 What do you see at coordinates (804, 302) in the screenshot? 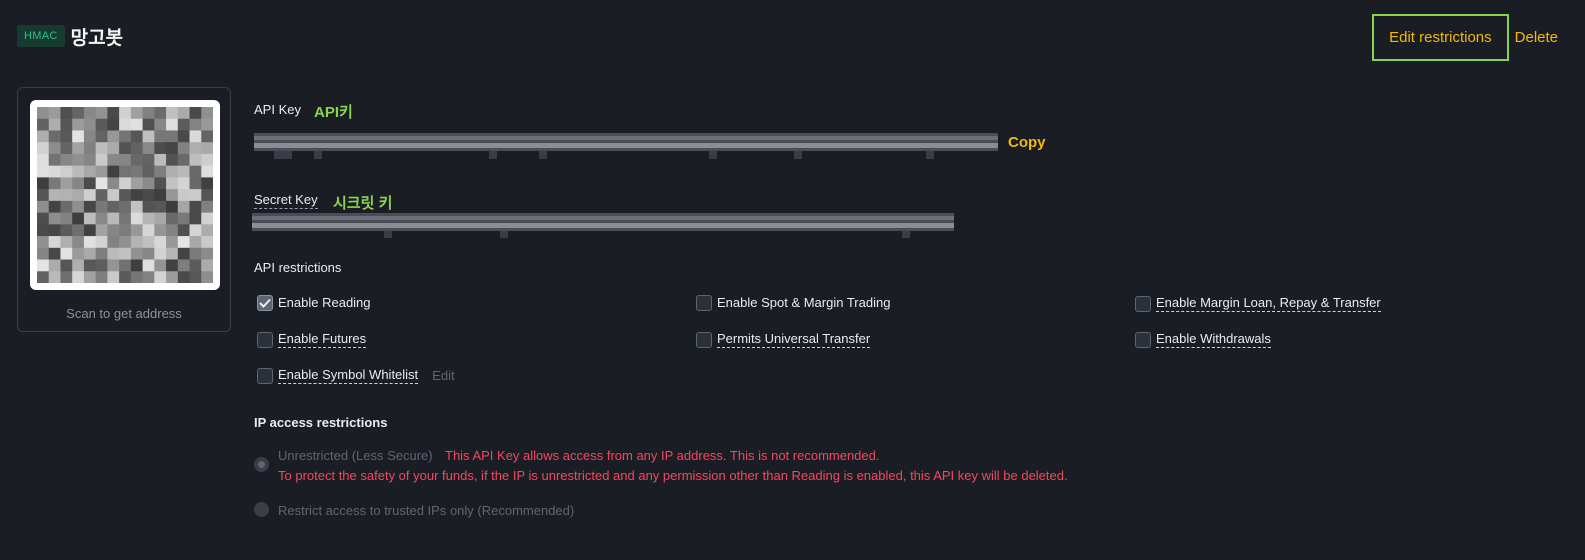
I see `checkbox-label: Enable Spot & Margin Trading` at bounding box center [804, 302].